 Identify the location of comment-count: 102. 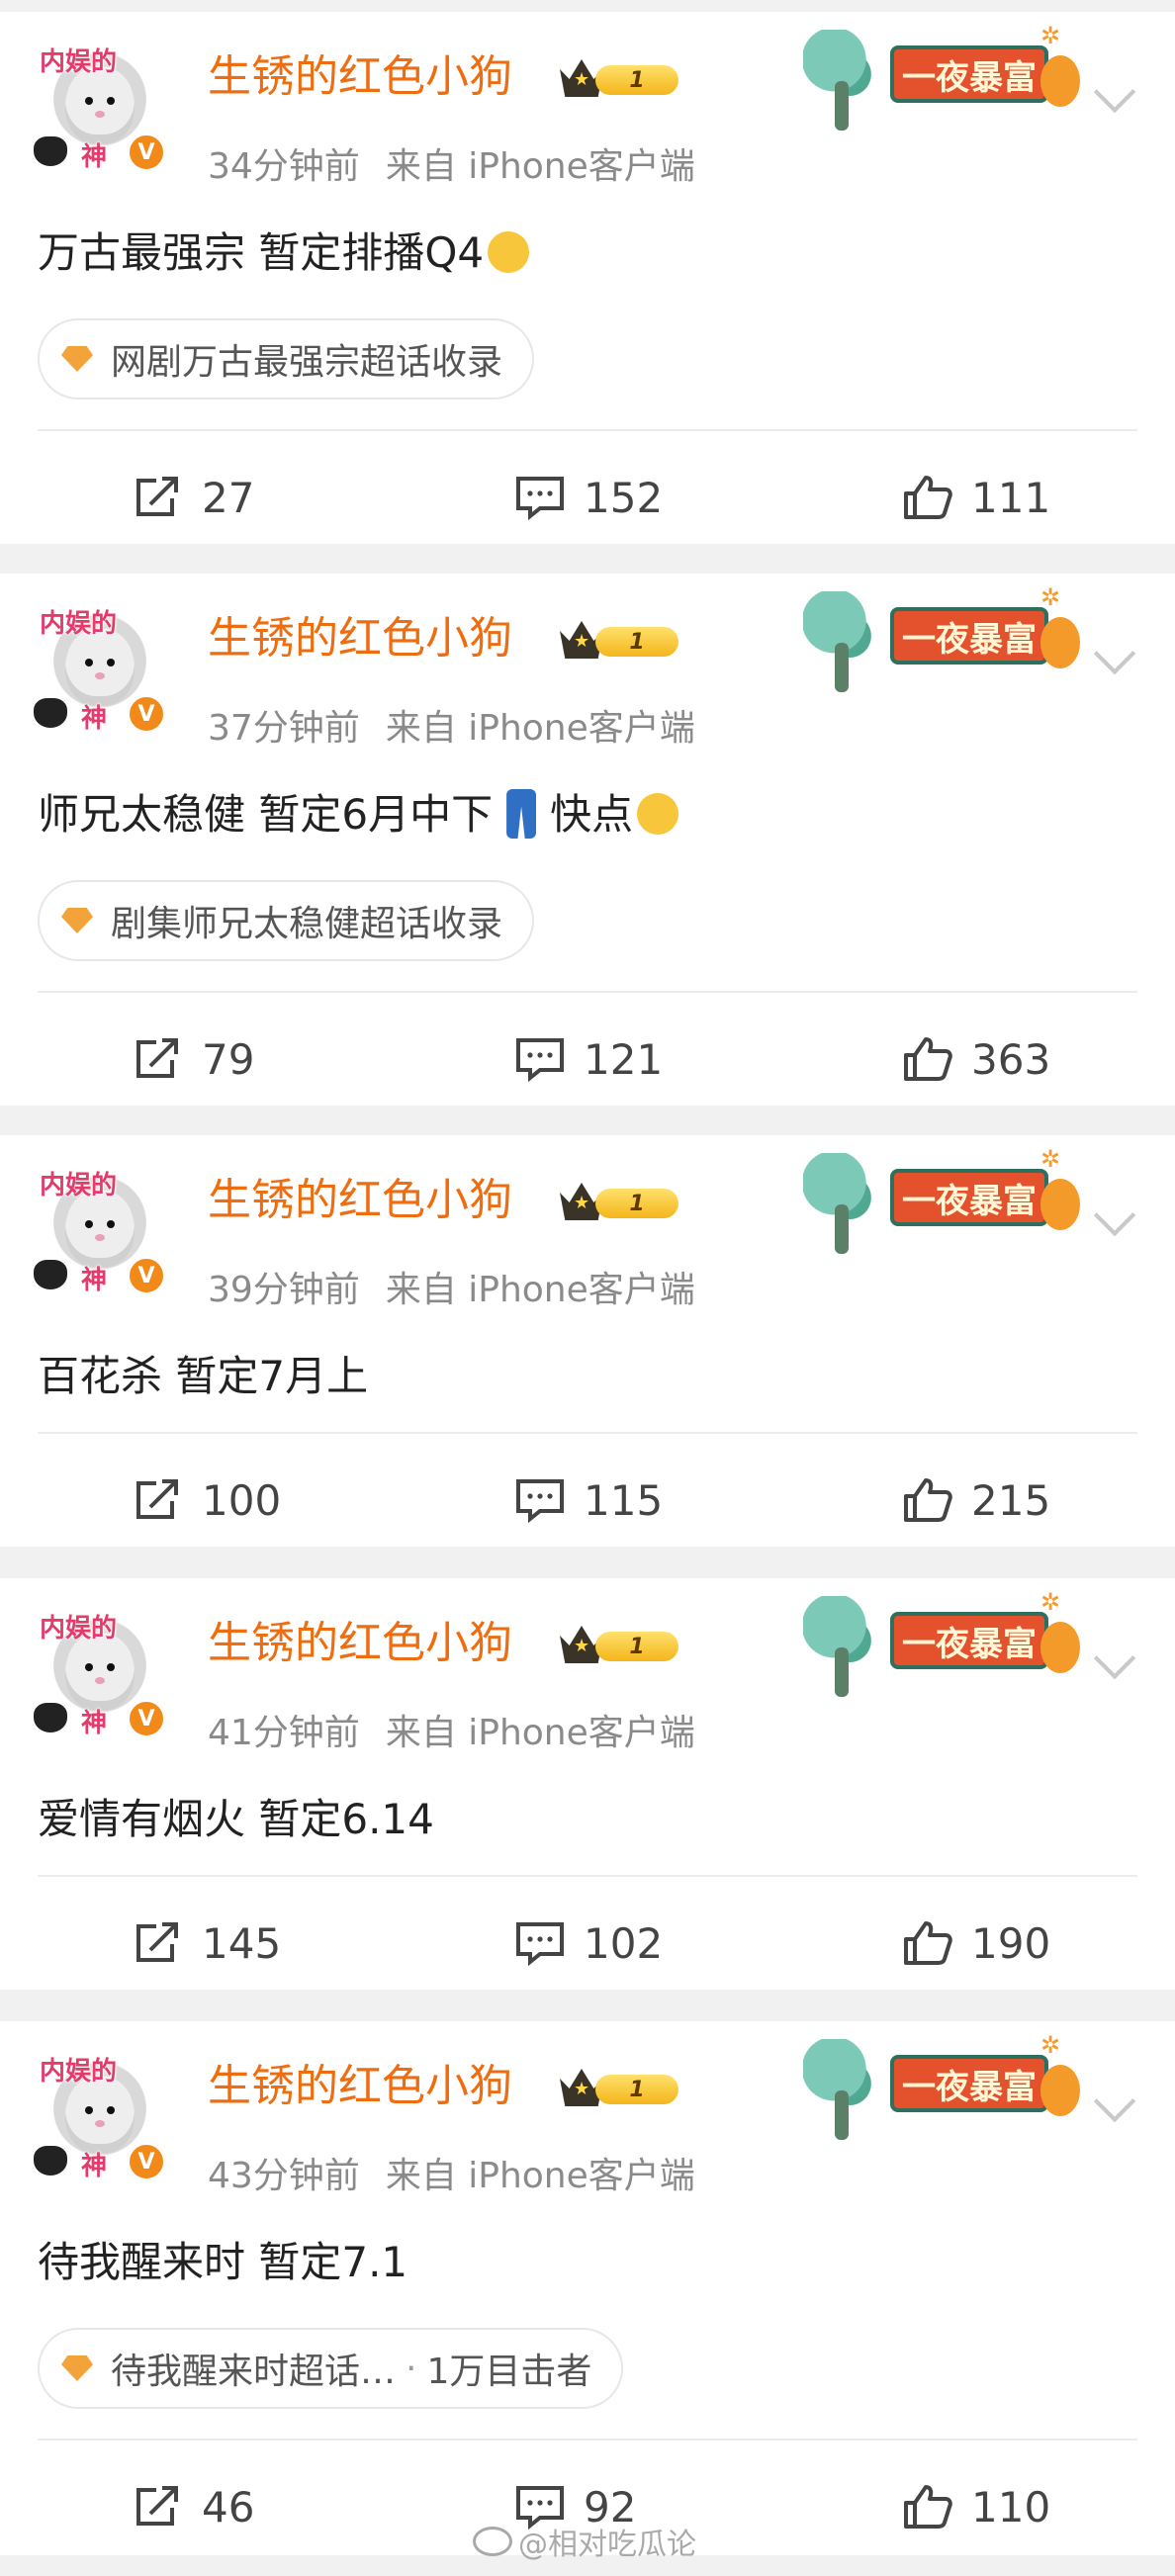
(624, 1943).